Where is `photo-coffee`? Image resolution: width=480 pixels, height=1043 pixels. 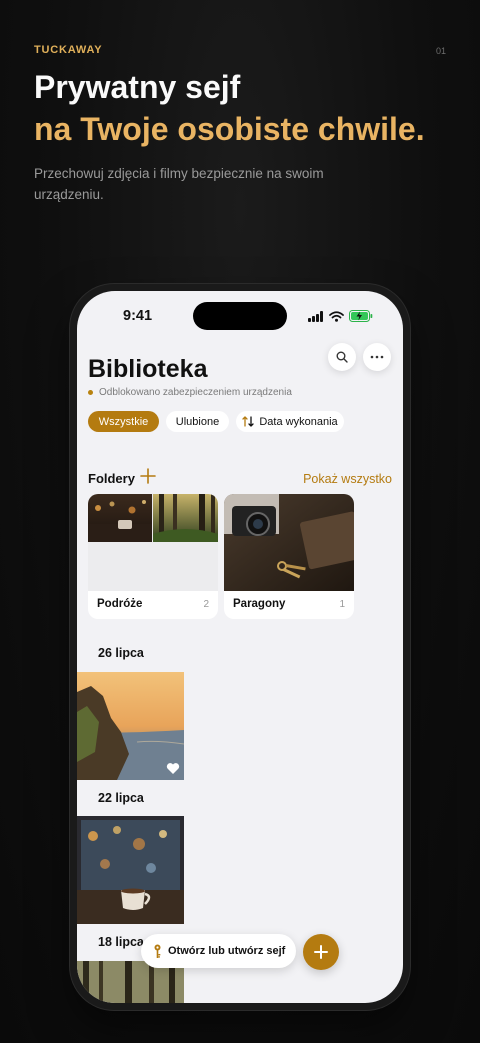
photo-coffee is located at coordinates (130, 870).